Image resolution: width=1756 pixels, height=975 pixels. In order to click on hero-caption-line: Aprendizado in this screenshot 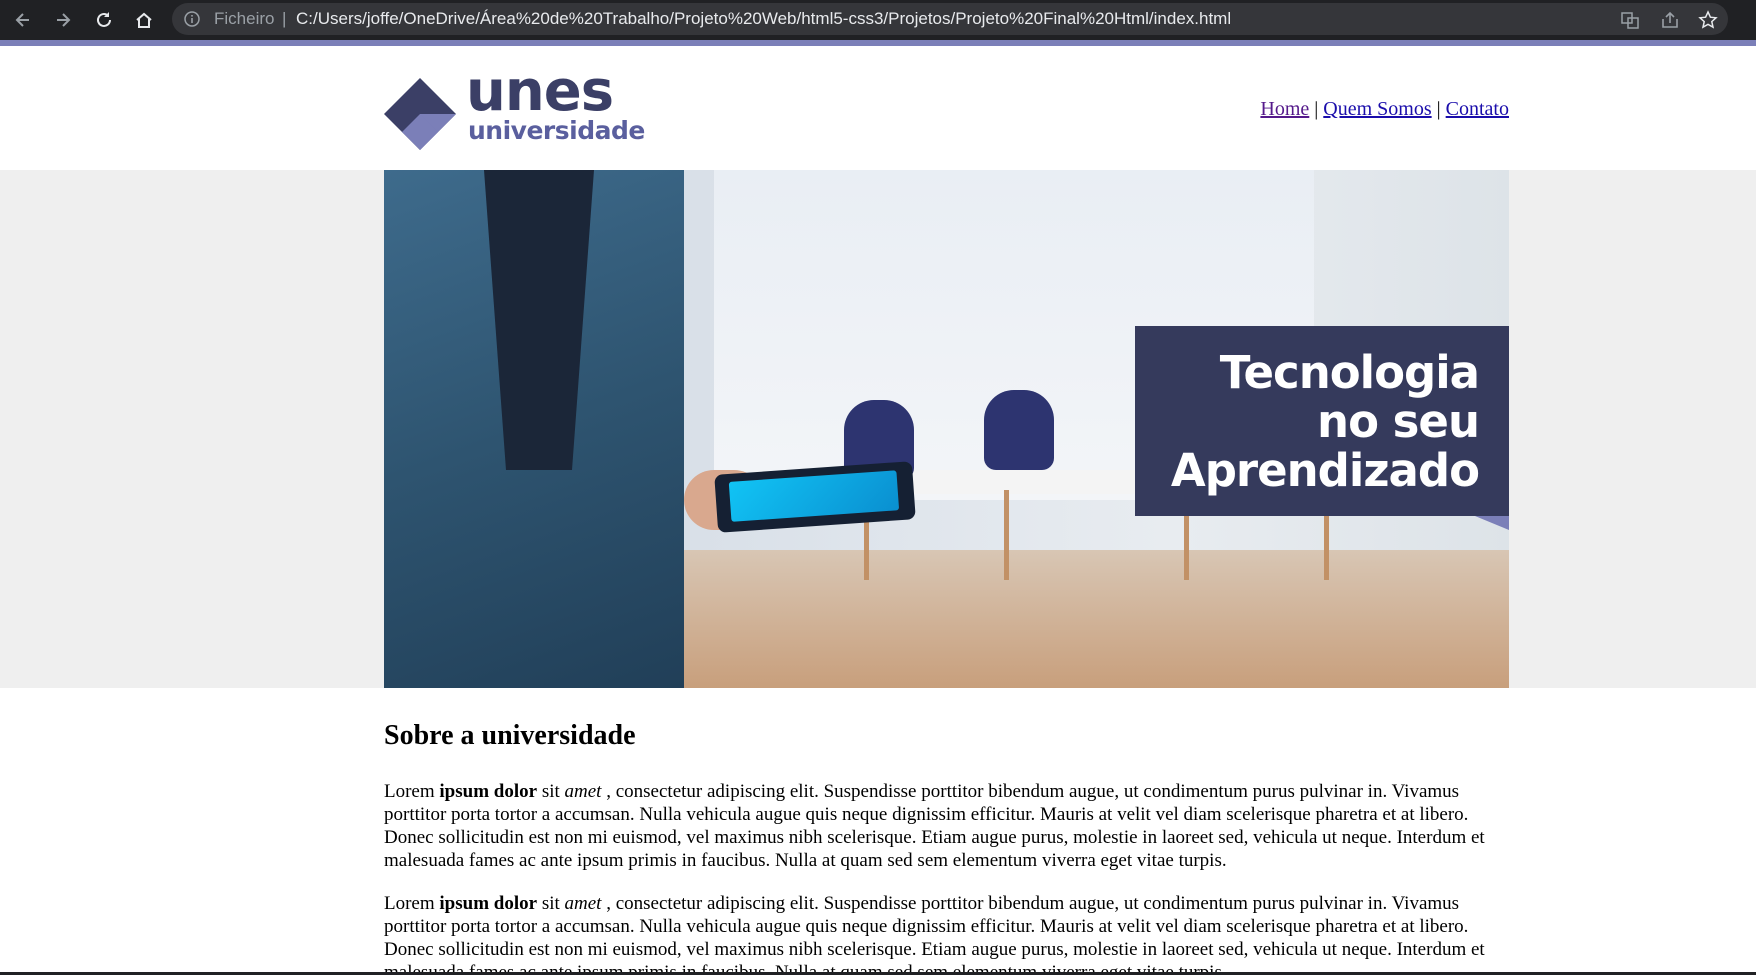, I will do `click(1325, 470)`.